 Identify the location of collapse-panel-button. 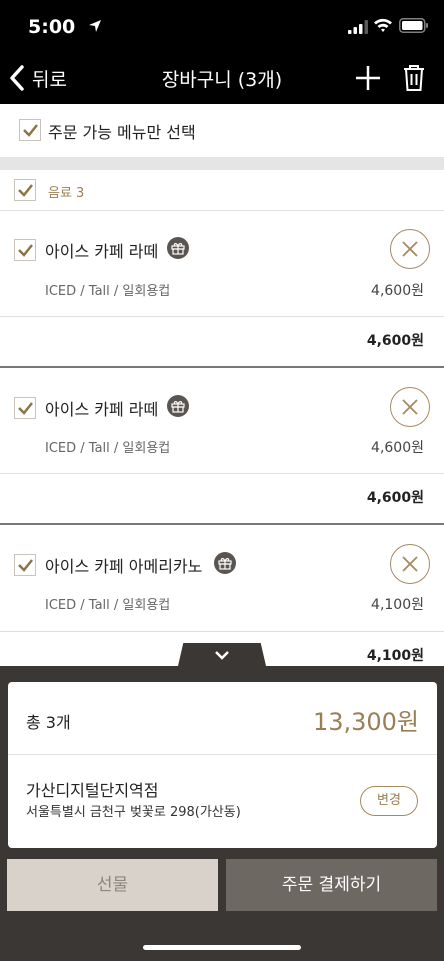
(222, 654).